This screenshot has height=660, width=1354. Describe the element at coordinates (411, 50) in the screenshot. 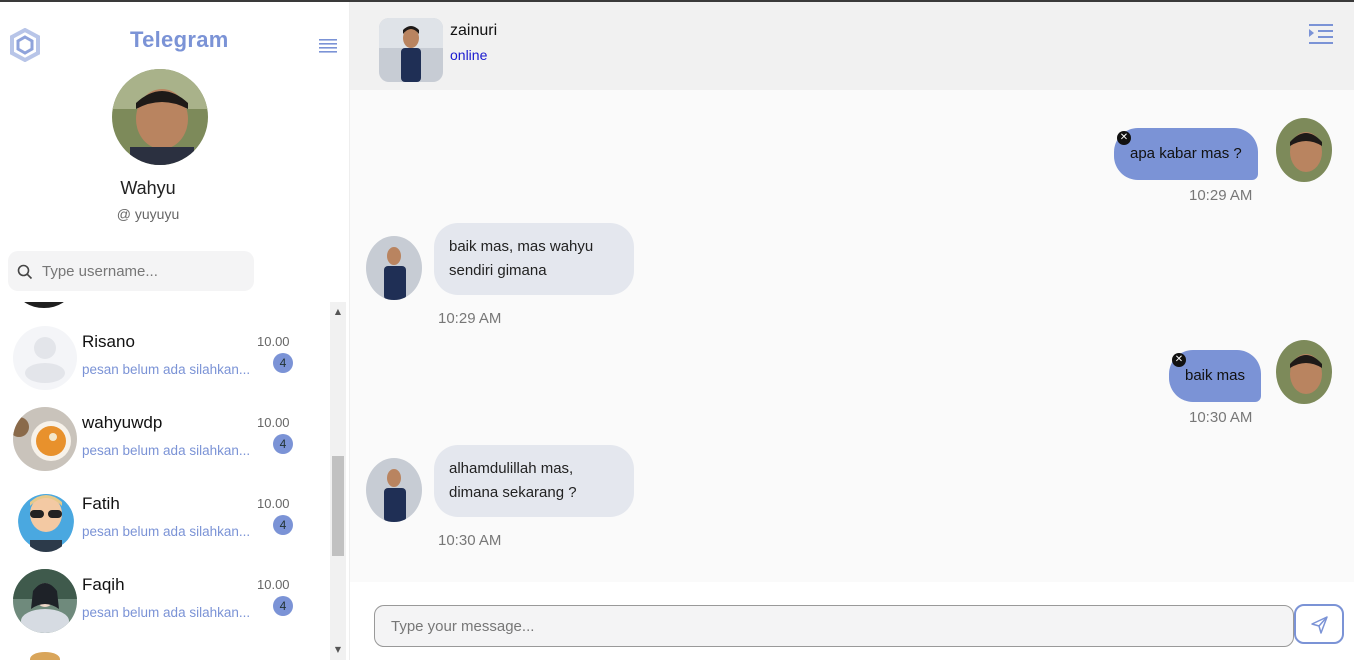

I see `chat-contact-avatar` at that location.